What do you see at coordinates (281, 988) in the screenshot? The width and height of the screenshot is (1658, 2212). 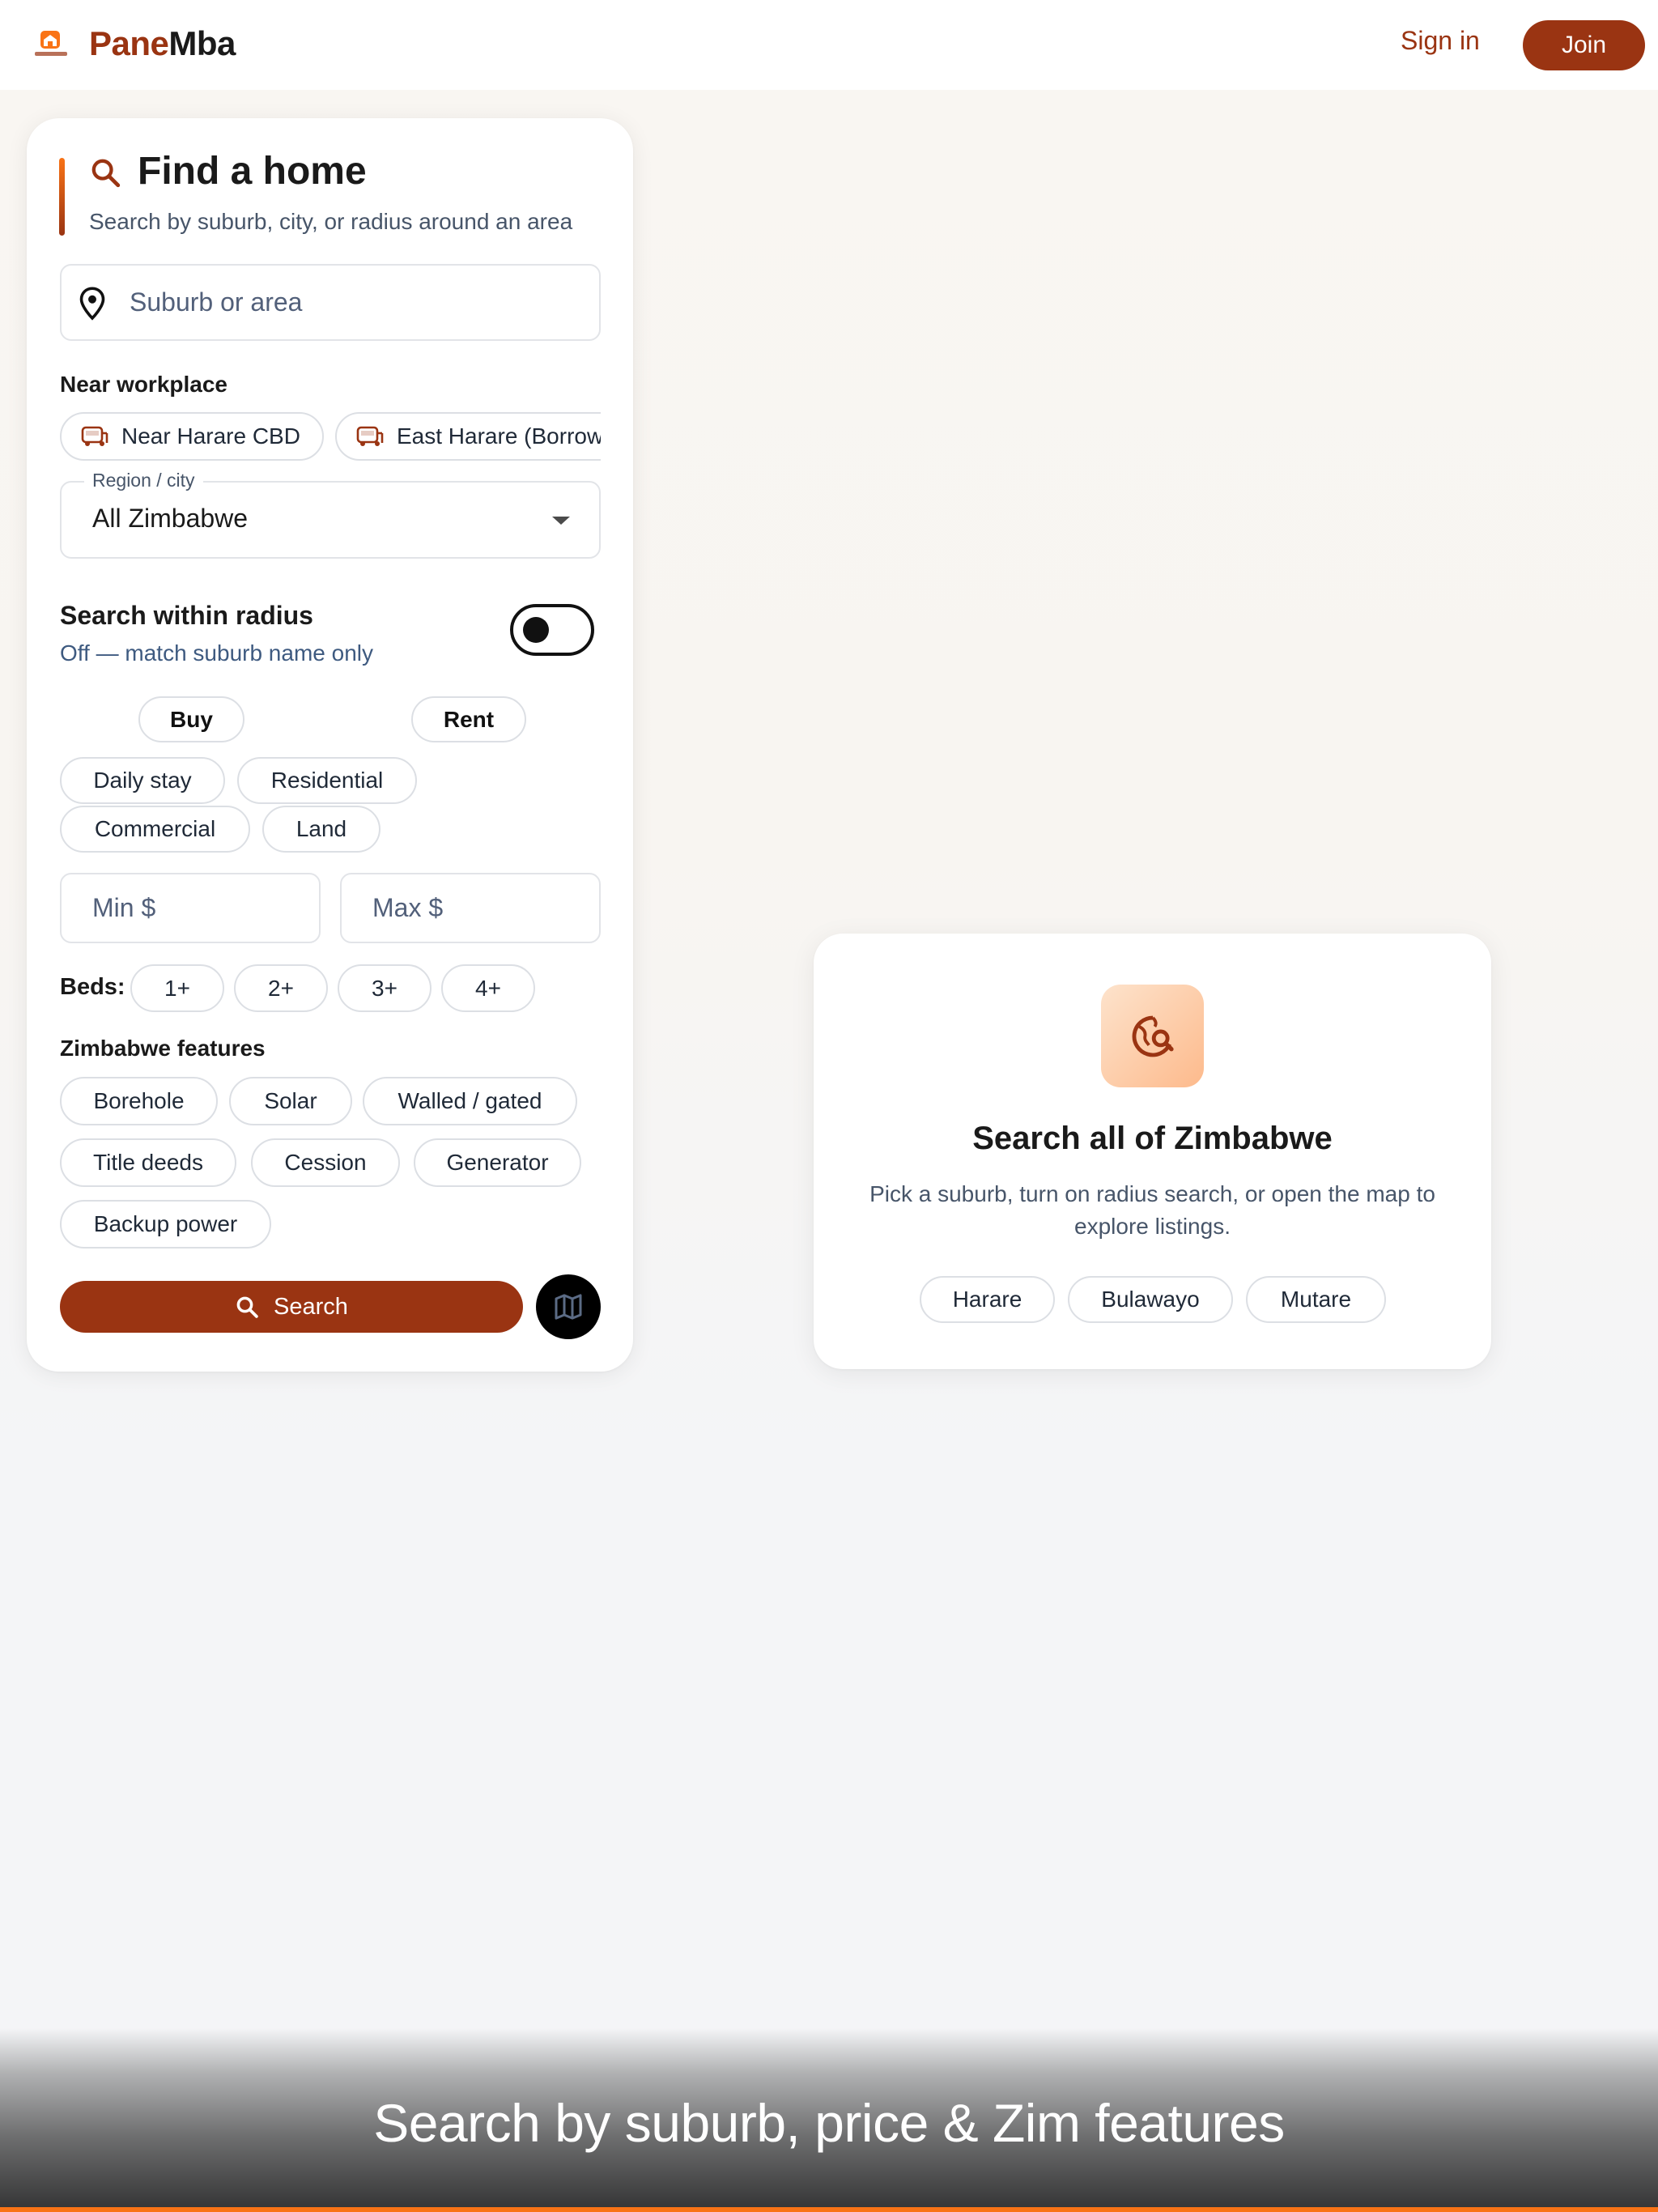 I see `beds-chip-2: 2+` at bounding box center [281, 988].